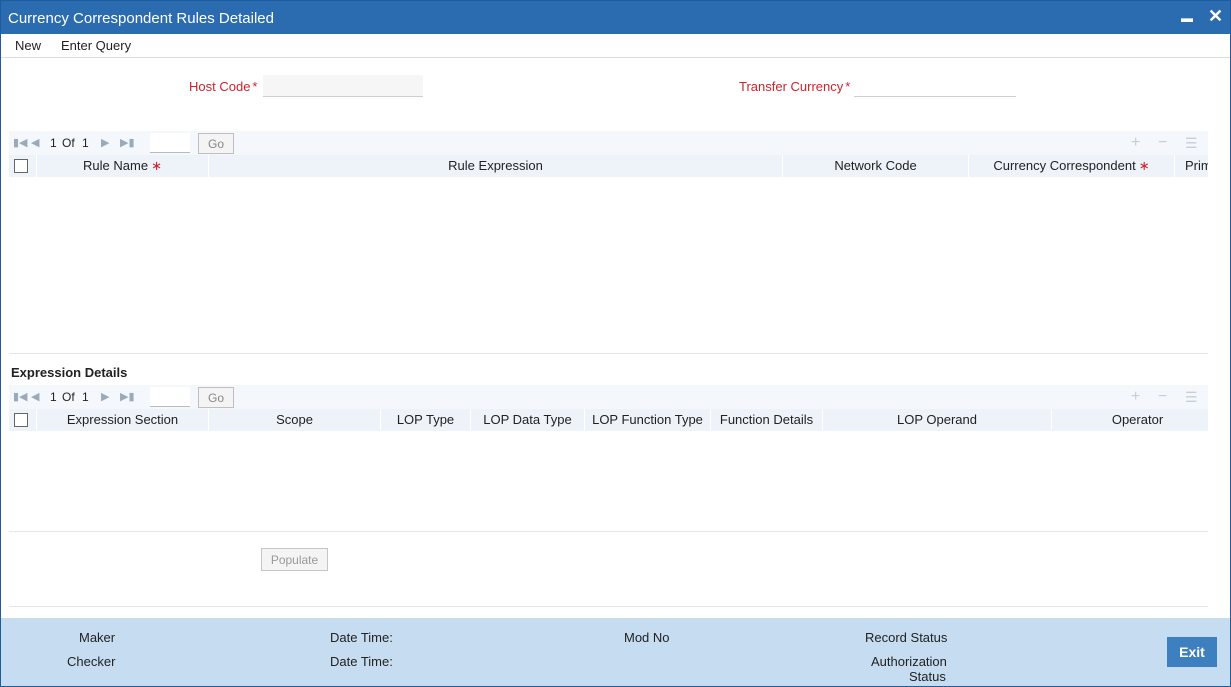 The image size is (1231, 687). I want to click on host-code-label-text: Host Code, so click(220, 86).